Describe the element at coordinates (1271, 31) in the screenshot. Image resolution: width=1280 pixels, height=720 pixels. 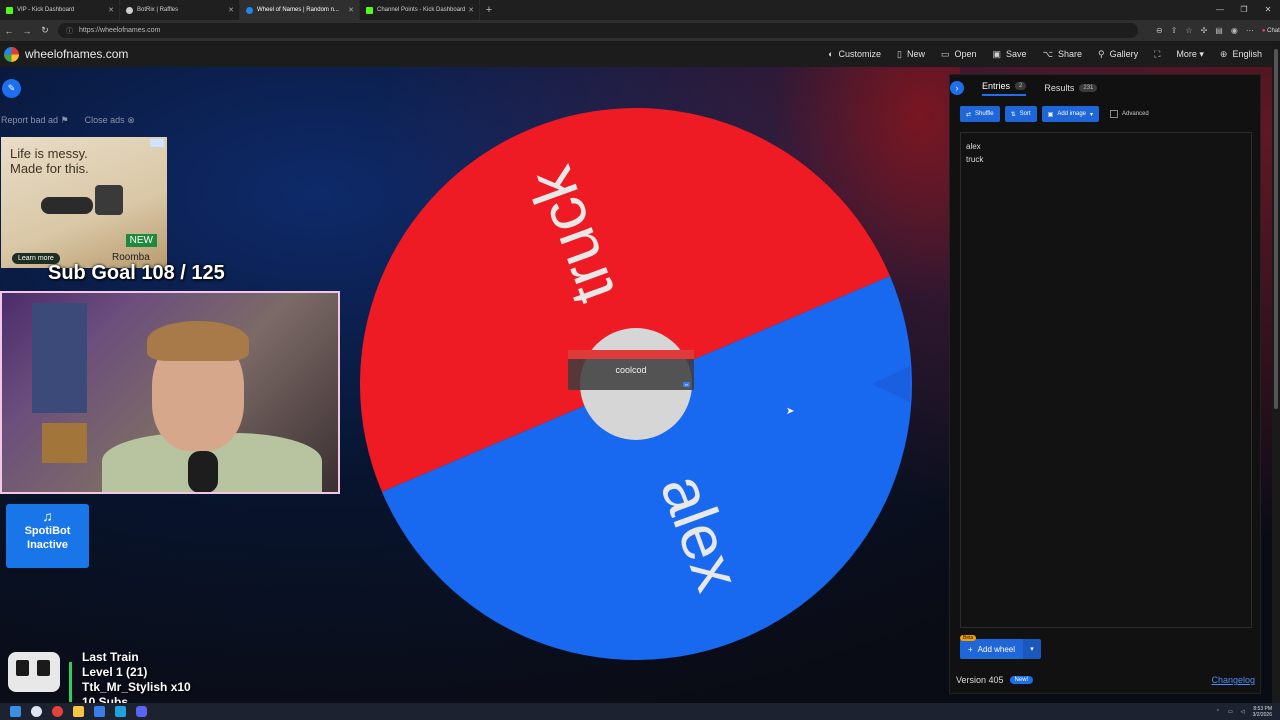
I see `chat-button: ● Chat` at that location.